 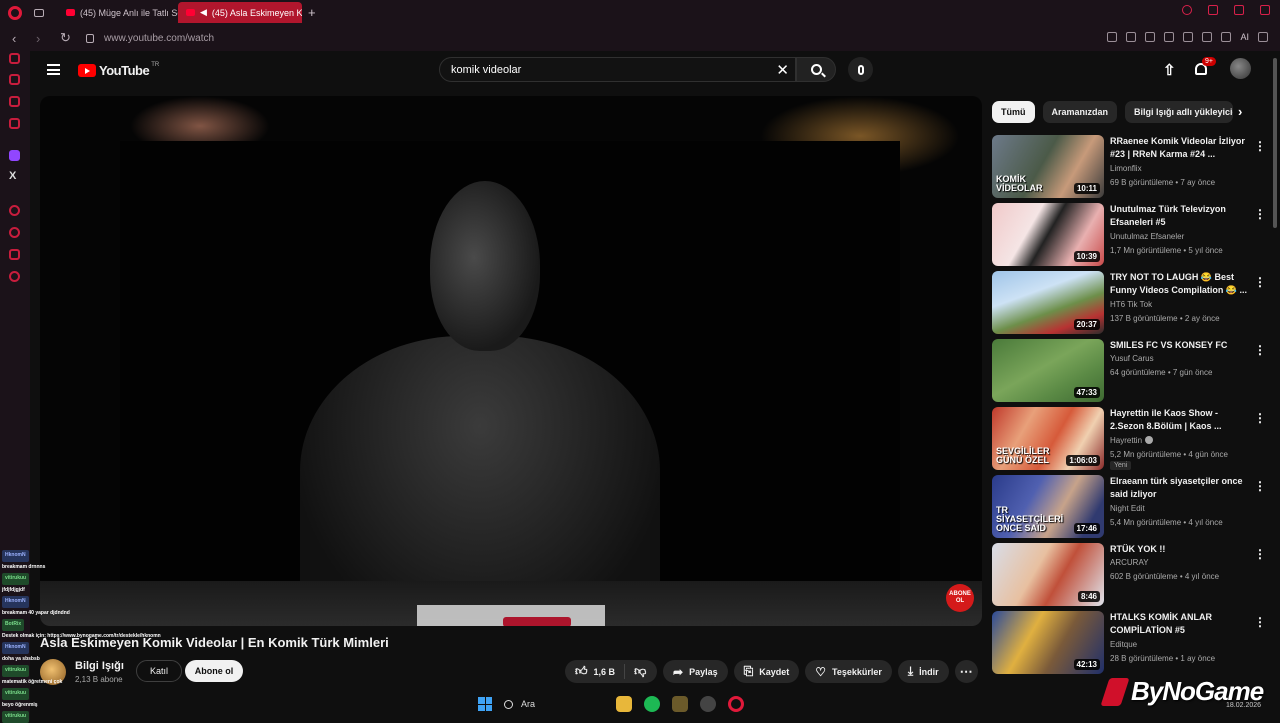 What do you see at coordinates (1132, 440) in the screenshot?
I see `channel-name: Hayrettin` at bounding box center [1132, 440].